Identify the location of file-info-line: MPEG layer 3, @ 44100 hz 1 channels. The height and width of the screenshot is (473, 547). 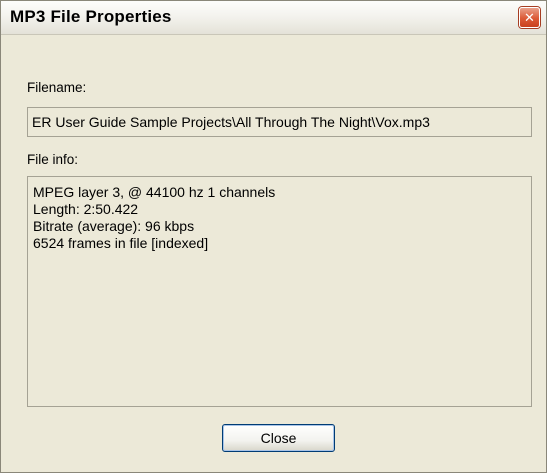
(154, 192).